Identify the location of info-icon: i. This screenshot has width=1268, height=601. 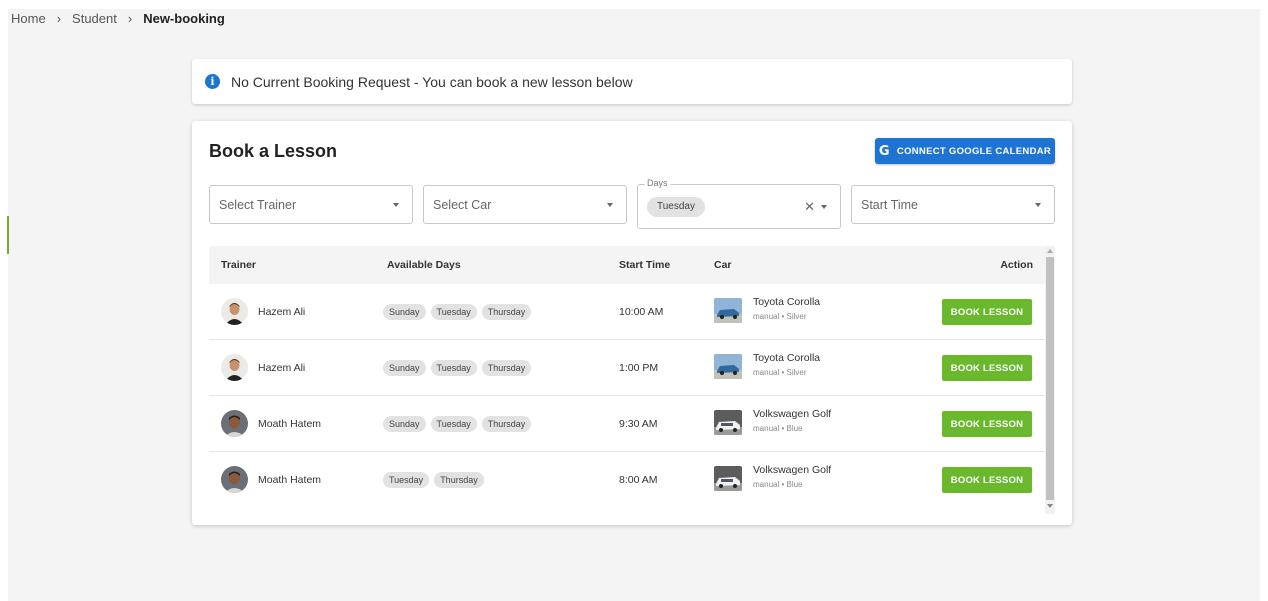
(212, 81).